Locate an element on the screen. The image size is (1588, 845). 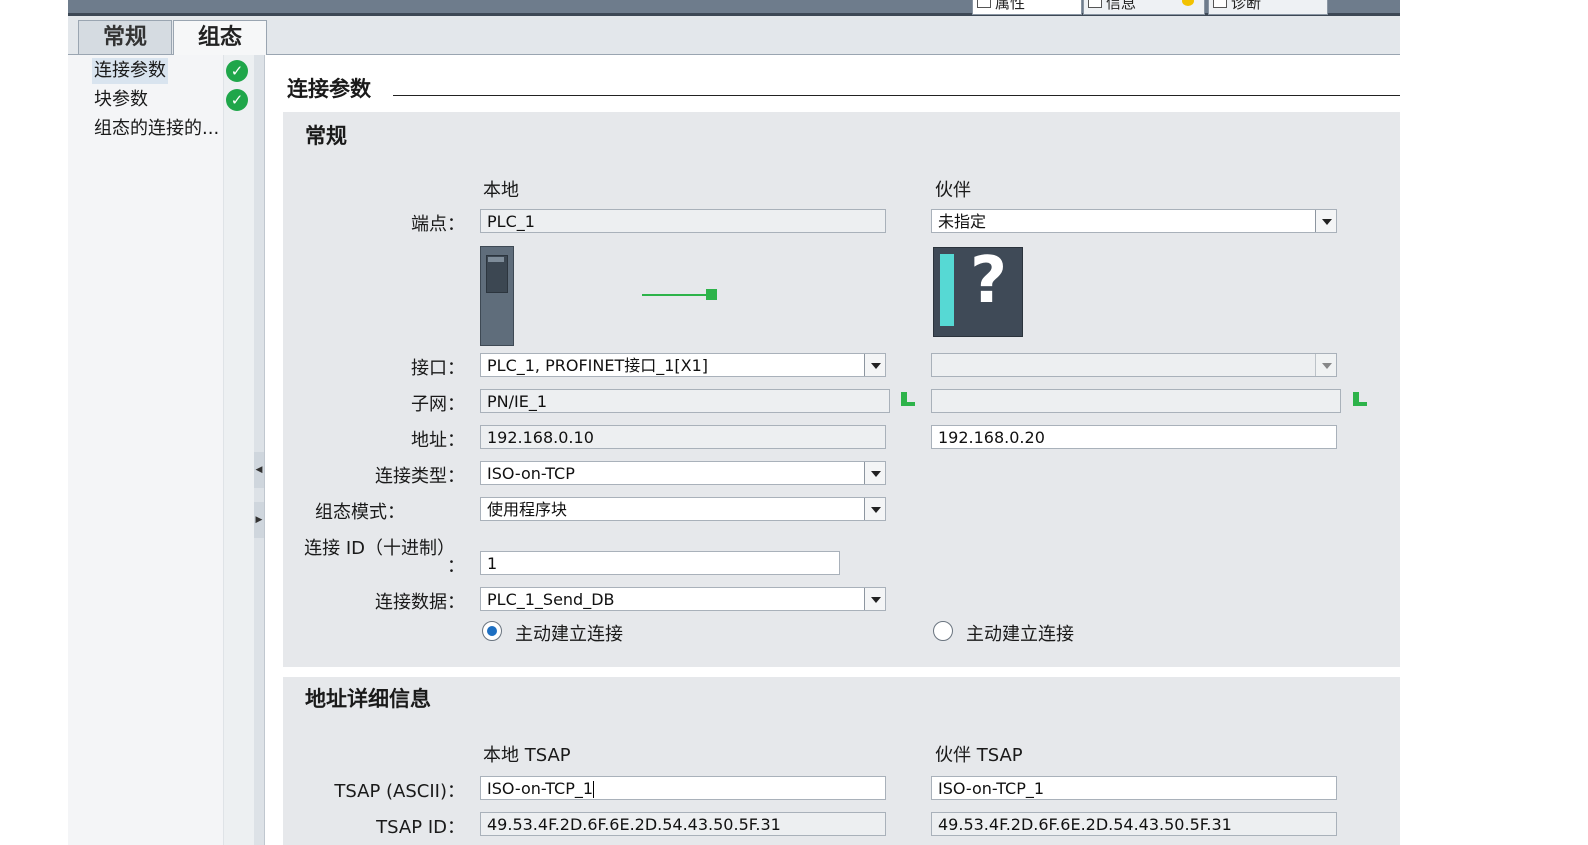
address-details-title: 地址详细信息 is located at coordinates (368, 699).